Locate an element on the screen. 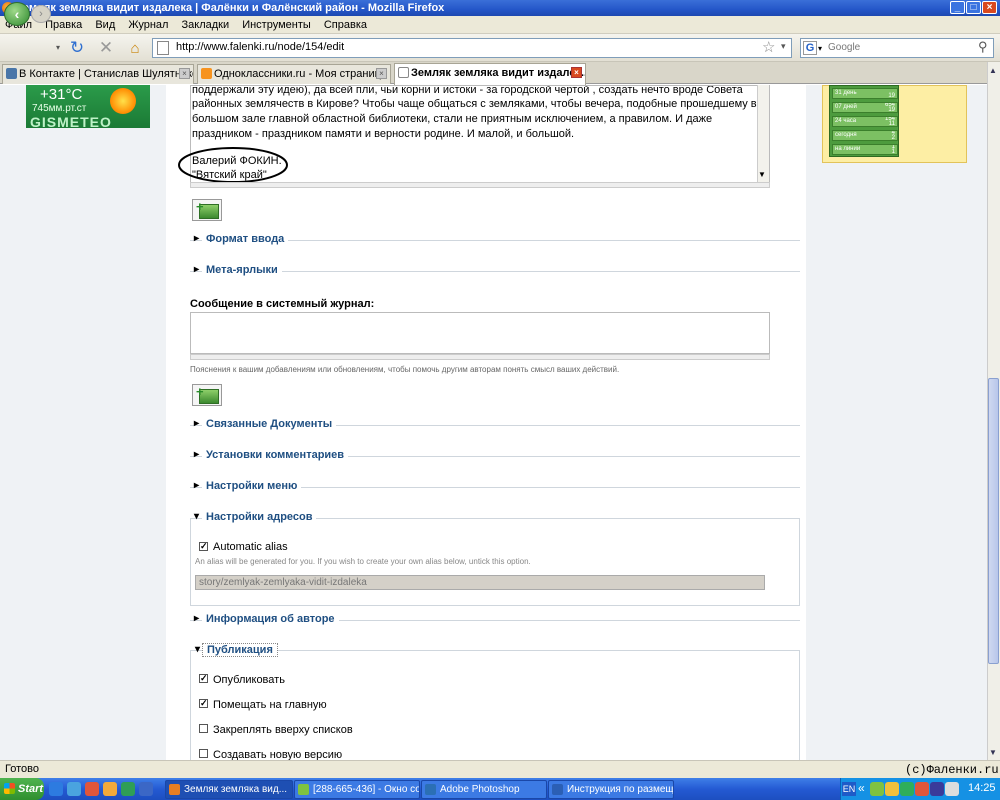 The height and width of the screenshot is (800, 1000). search-engine-dropdown-icon: ▾ is located at coordinates (820, 48).